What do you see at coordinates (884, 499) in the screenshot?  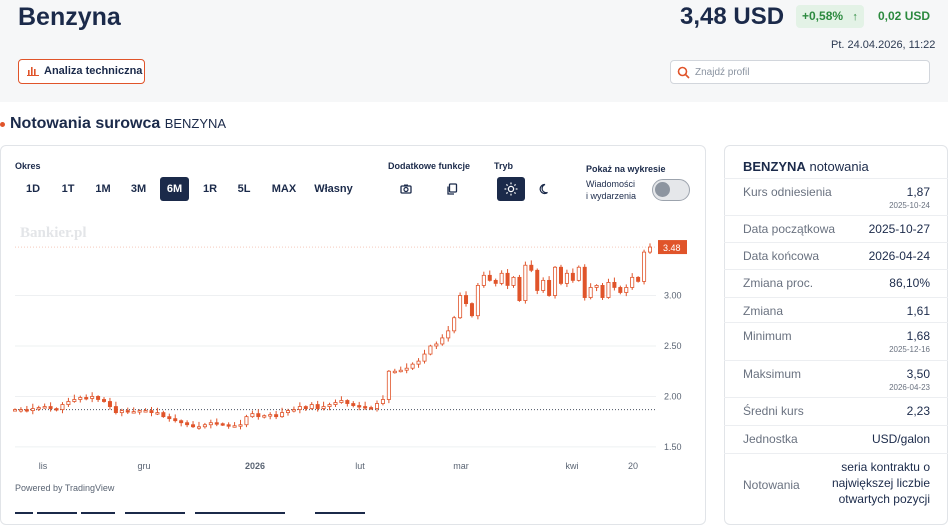 I see `stats-value-line: otwartych pozycji` at bounding box center [884, 499].